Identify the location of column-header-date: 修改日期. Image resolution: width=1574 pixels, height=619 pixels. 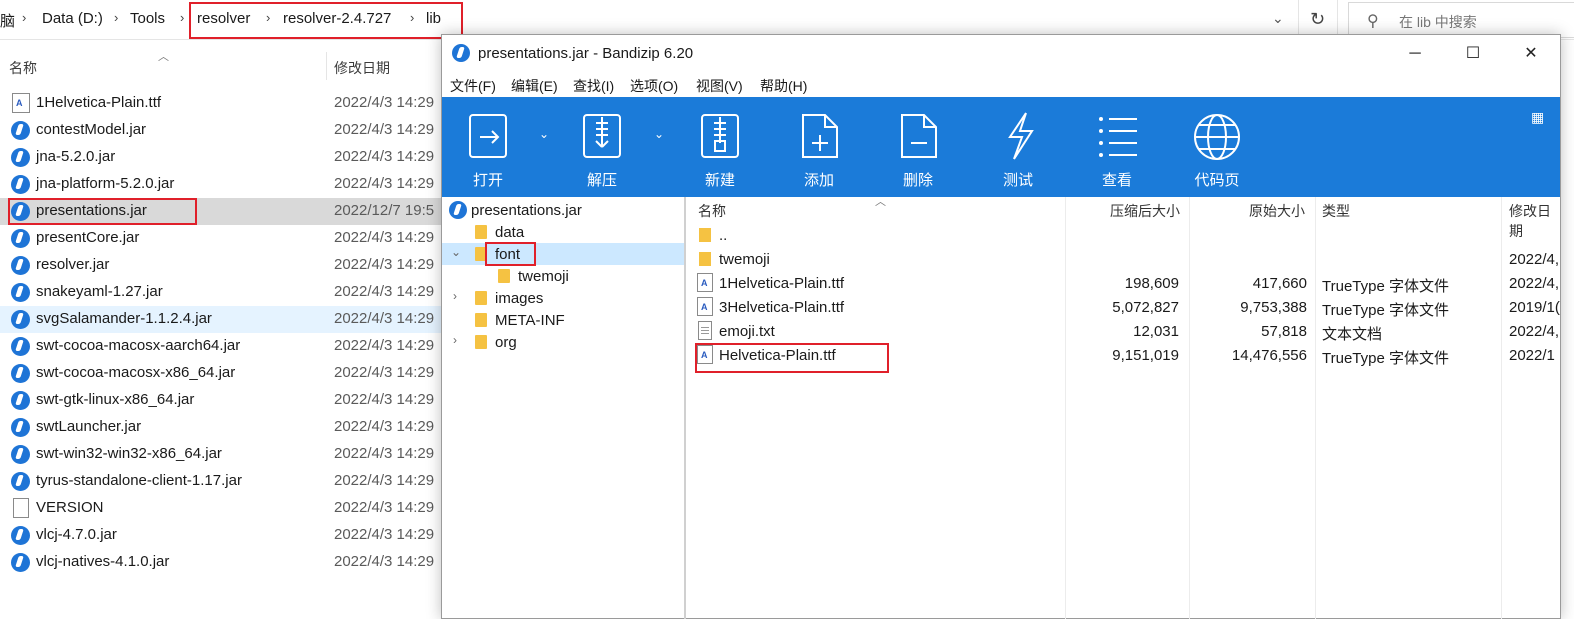
(362, 68).